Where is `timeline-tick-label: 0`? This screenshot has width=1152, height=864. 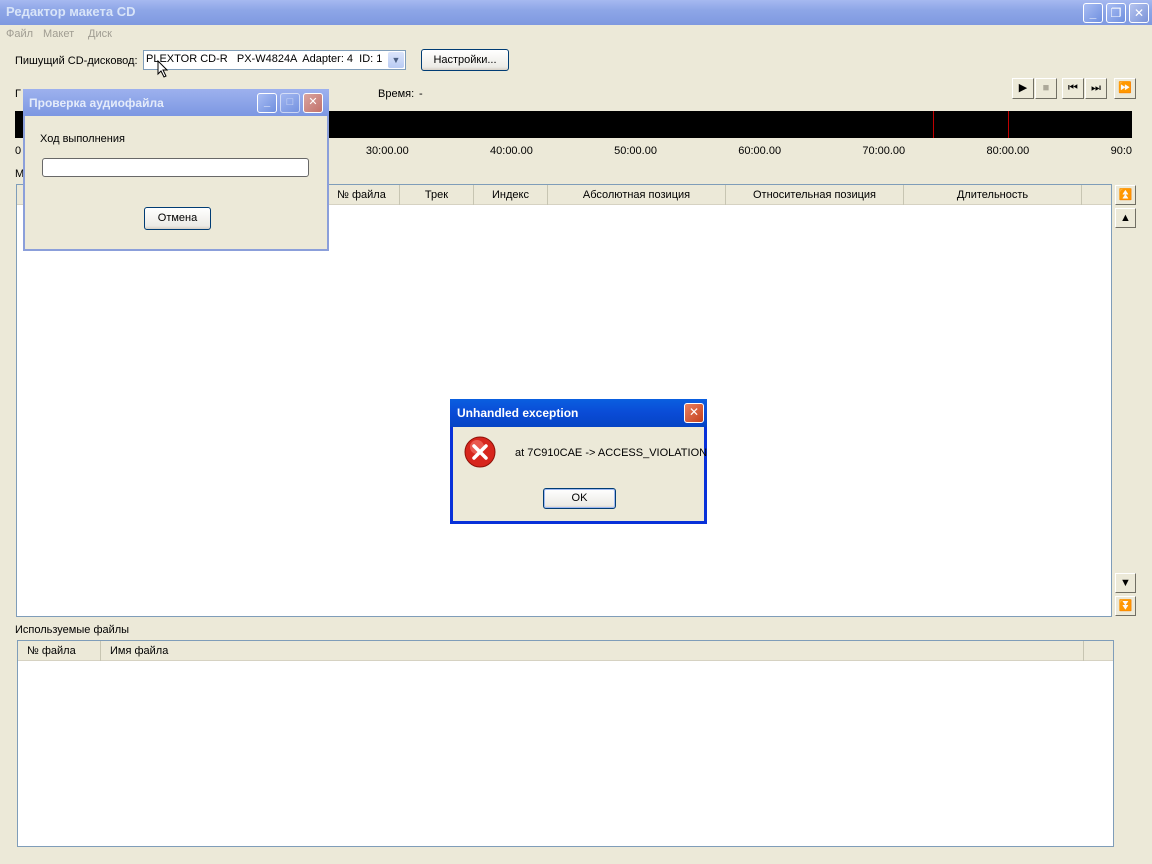
timeline-tick-label: 0 is located at coordinates (18, 151).